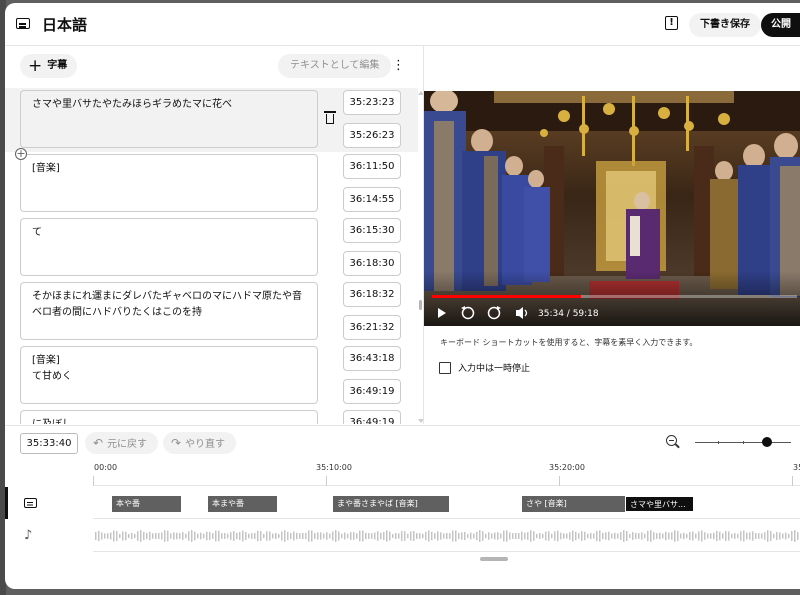 The height and width of the screenshot is (595, 800). I want to click on redo-icon: ↷, so click(176, 443).